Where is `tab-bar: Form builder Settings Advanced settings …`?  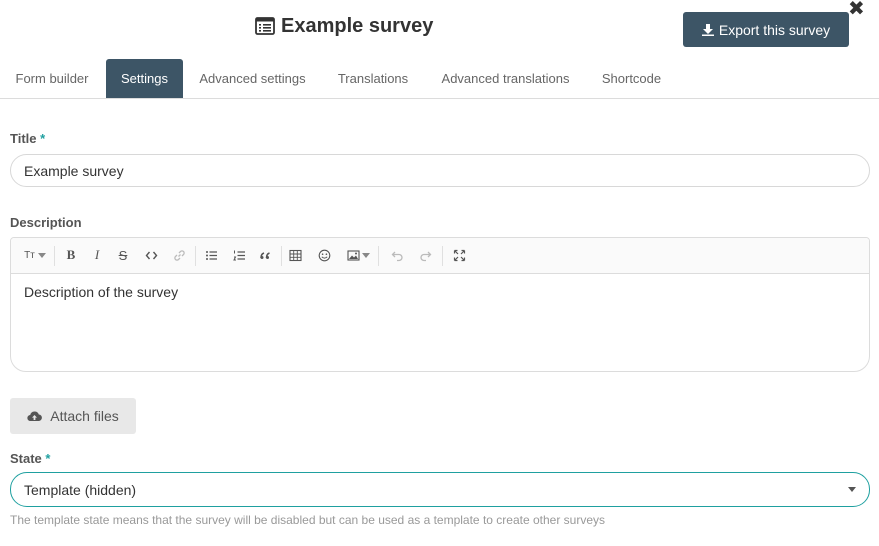
tab-bar: Form builder Settings Advanced settings … is located at coordinates (439, 79).